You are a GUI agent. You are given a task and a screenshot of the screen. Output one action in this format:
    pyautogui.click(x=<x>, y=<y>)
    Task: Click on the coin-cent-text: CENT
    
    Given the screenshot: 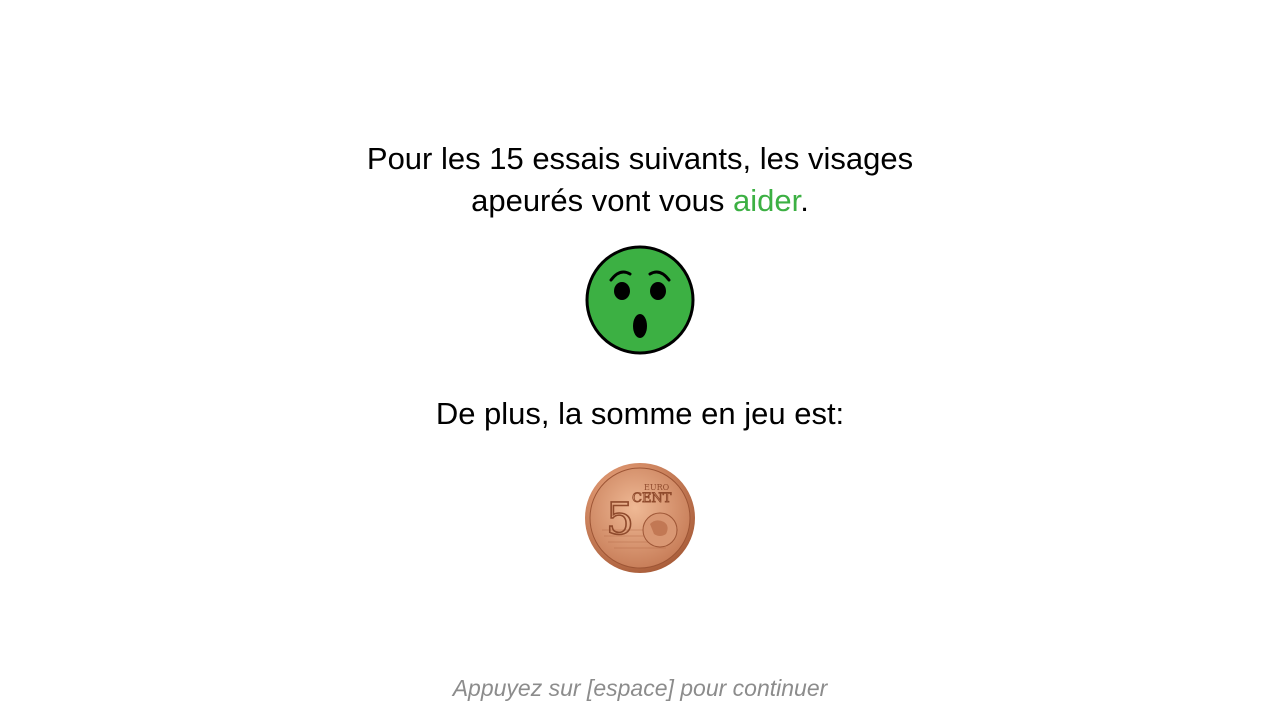 What is the action you would take?
    pyautogui.click(x=652, y=498)
    